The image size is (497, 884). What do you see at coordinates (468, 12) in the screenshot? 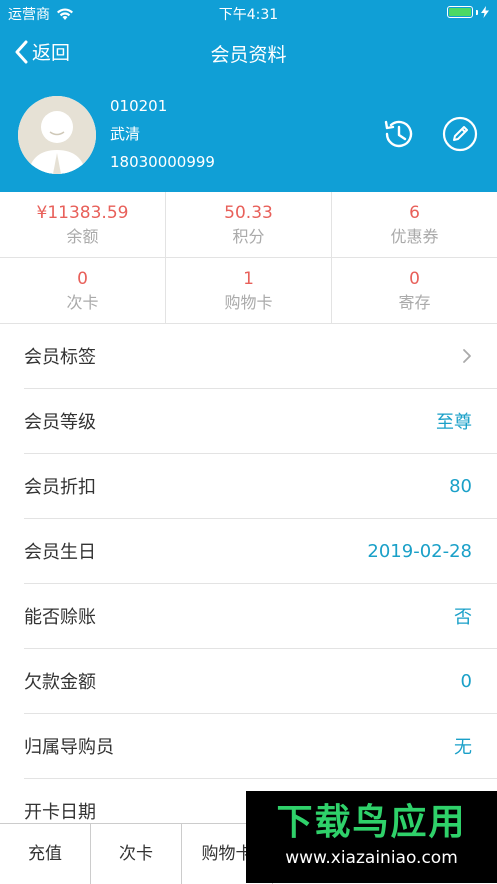
I see `battery-icon` at bounding box center [468, 12].